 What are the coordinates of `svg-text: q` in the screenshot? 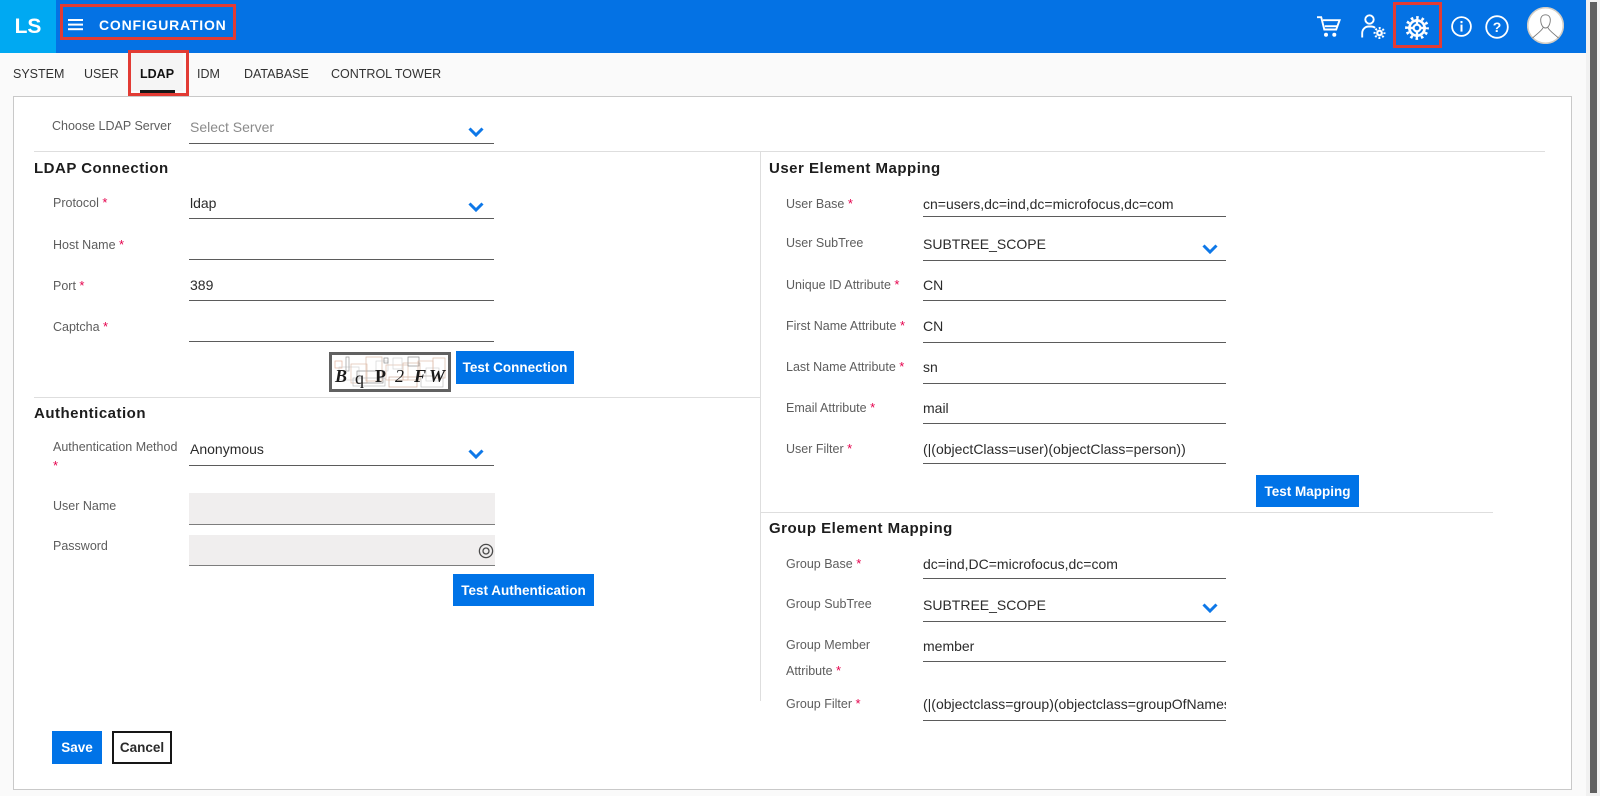 It's located at (359, 378).